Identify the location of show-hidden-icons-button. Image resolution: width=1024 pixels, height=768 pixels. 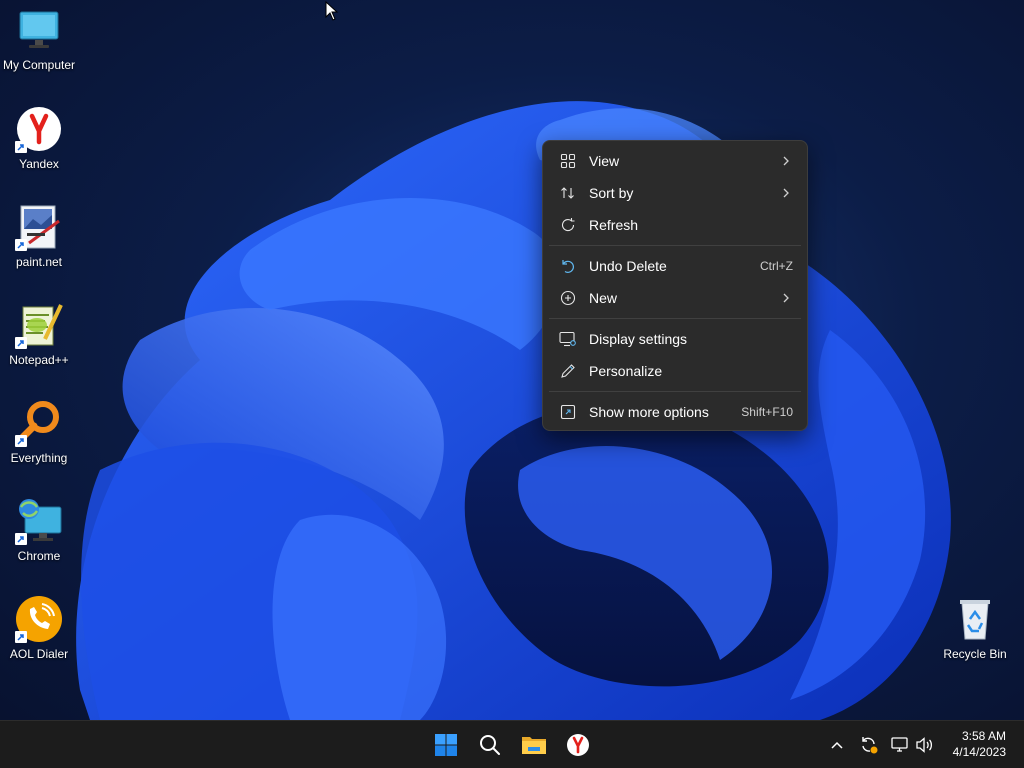
(837, 745).